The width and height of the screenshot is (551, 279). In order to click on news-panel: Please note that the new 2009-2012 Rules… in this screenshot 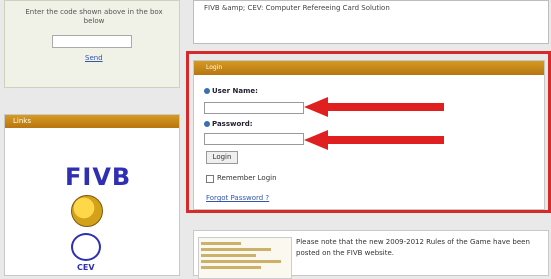, I will do `click(371, 254)`.